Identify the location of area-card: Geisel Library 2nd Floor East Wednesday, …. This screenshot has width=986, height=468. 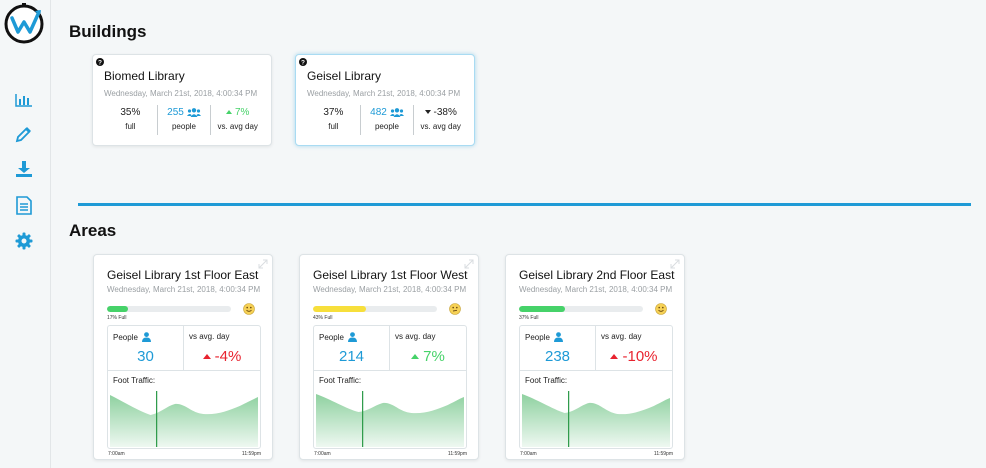
(595, 357).